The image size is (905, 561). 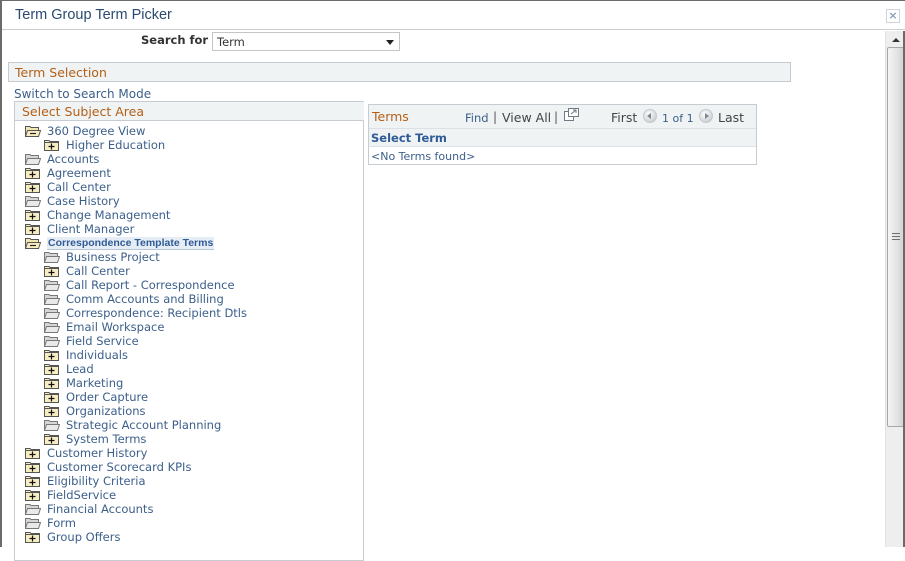 I want to click on tree-item: Customer Scorecard KPIs, so click(x=108, y=467).